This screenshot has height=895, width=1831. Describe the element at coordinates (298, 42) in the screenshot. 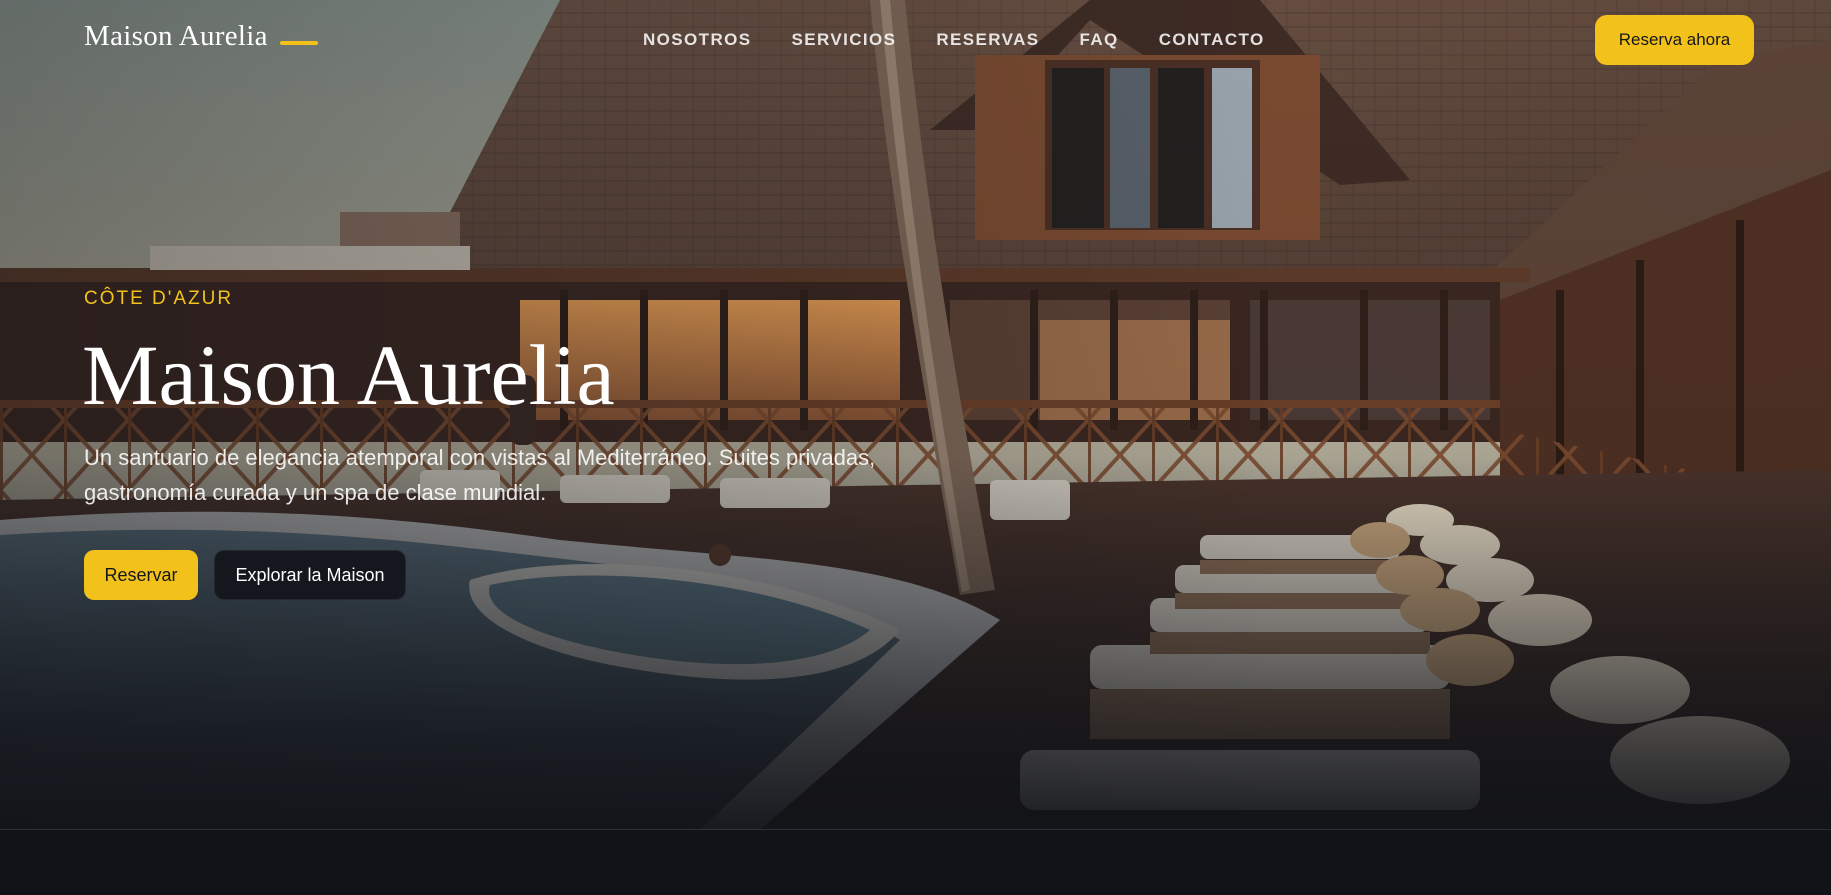

I see `brand-accent-bar` at that location.